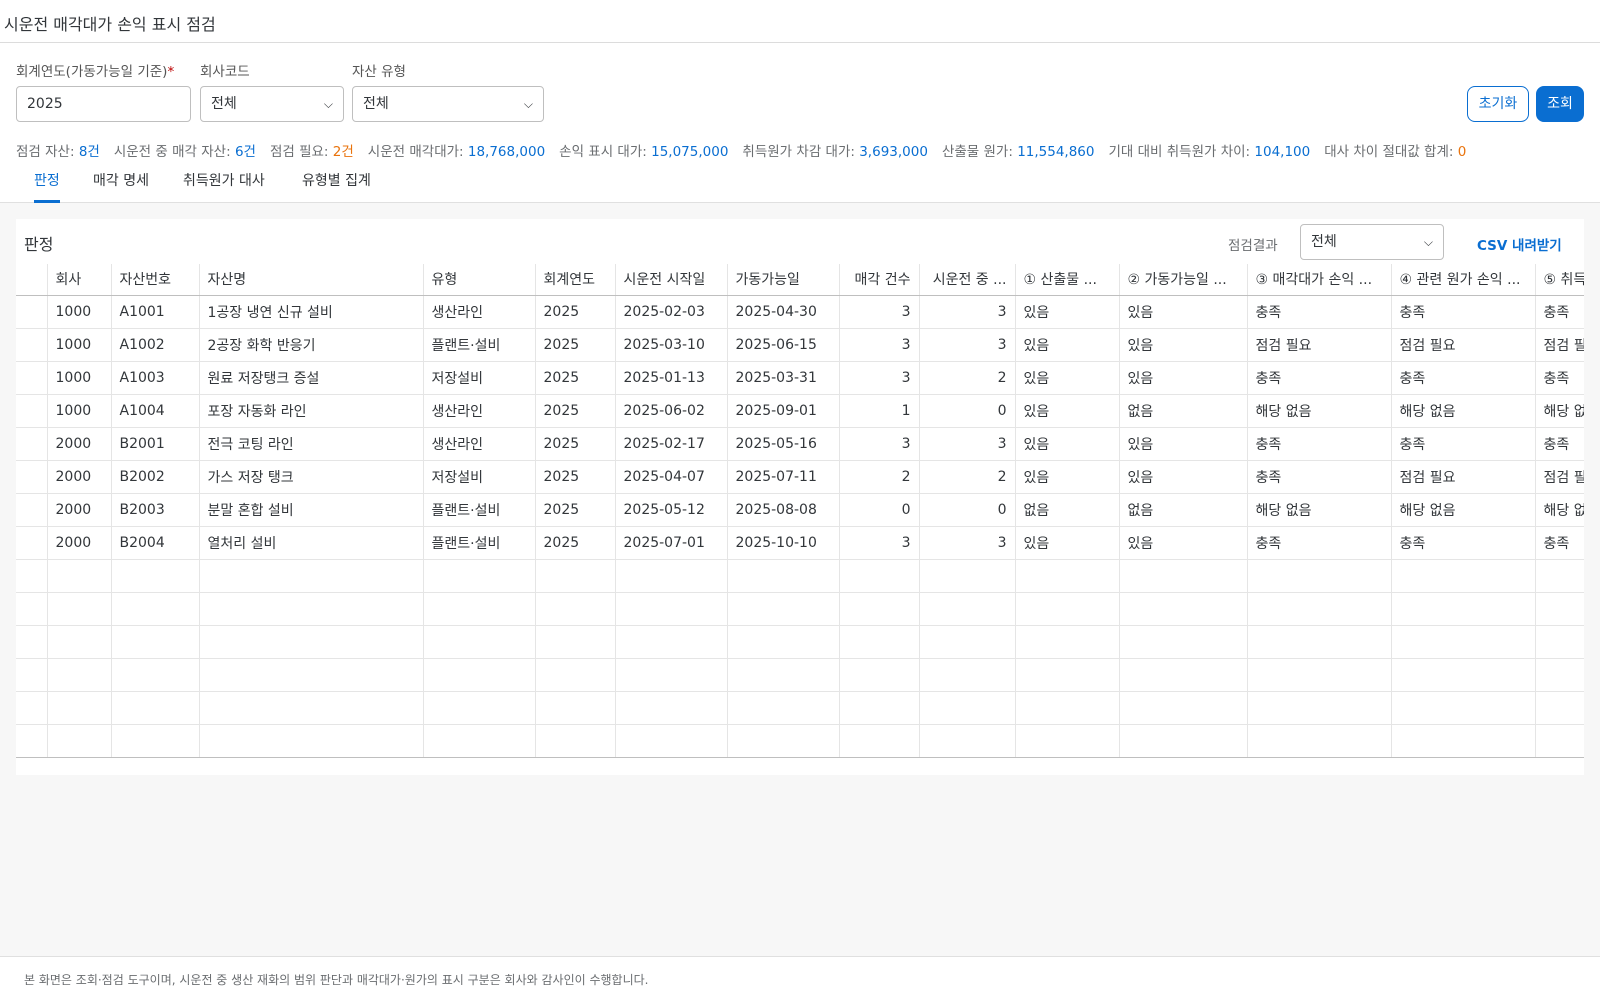  I want to click on csv-download-button: CSV 내려받기, so click(1519, 244).